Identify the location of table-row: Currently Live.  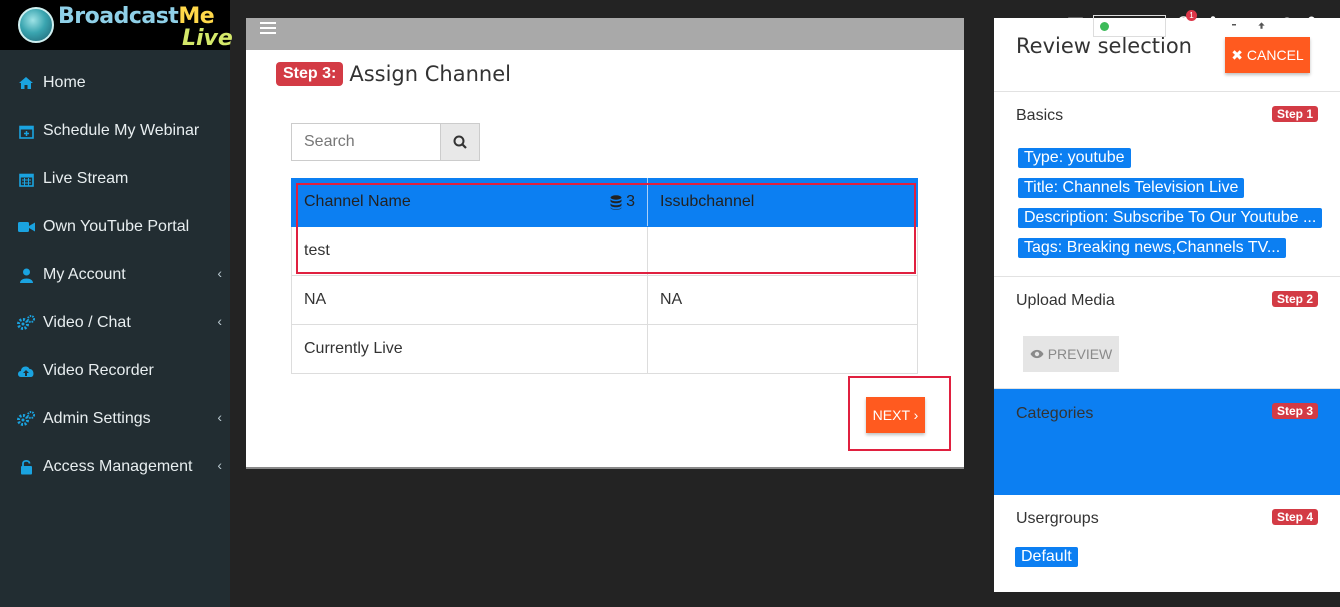
(604, 349).